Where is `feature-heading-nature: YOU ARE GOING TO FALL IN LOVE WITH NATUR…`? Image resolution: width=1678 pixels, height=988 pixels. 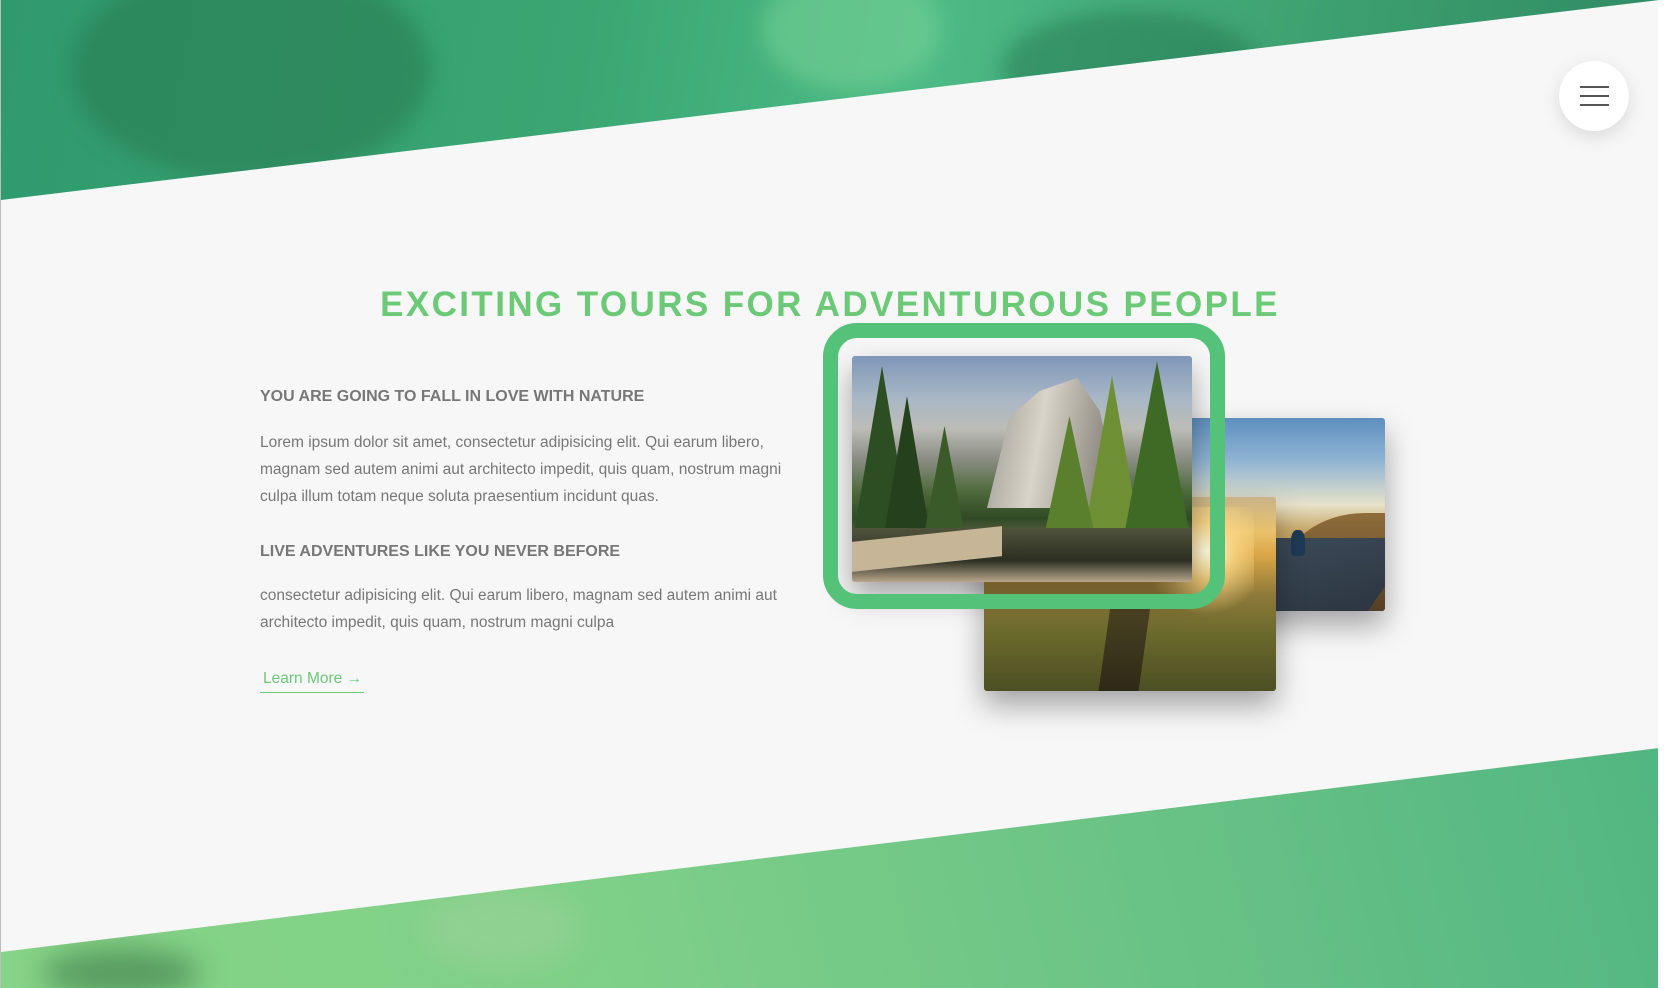
feature-heading-nature: YOU ARE GOING TO FALL IN LOVE WITH NATUR… is located at coordinates (452, 396).